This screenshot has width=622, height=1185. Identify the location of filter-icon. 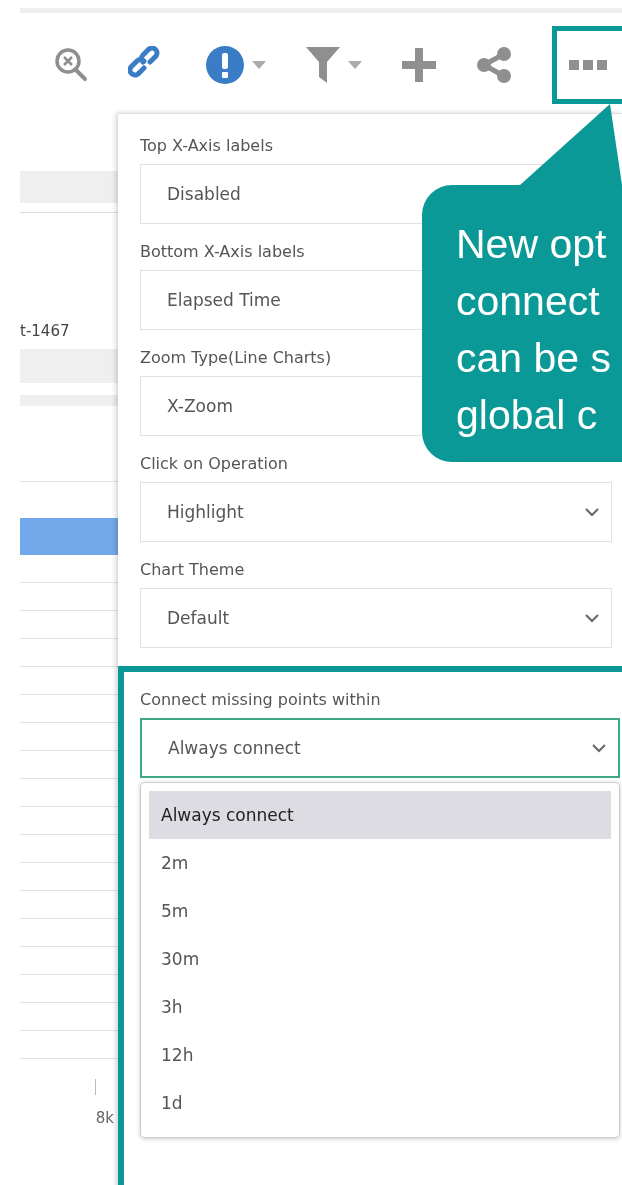
(323, 64).